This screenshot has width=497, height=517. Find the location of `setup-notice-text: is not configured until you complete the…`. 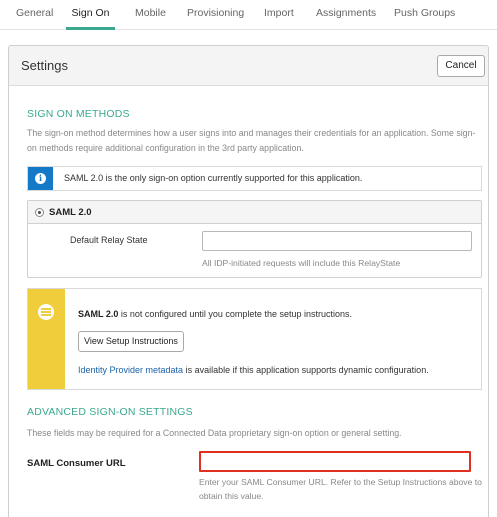

setup-notice-text: is not configured until you complete the… is located at coordinates (235, 314).